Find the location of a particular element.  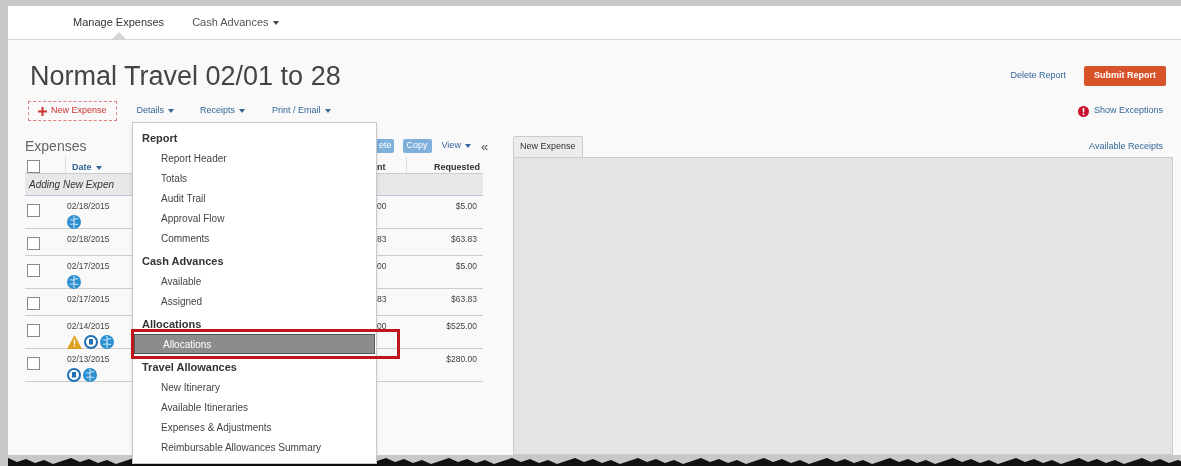

show-exceptions-link: Show Exceptions is located at coordinates (1120, 111).